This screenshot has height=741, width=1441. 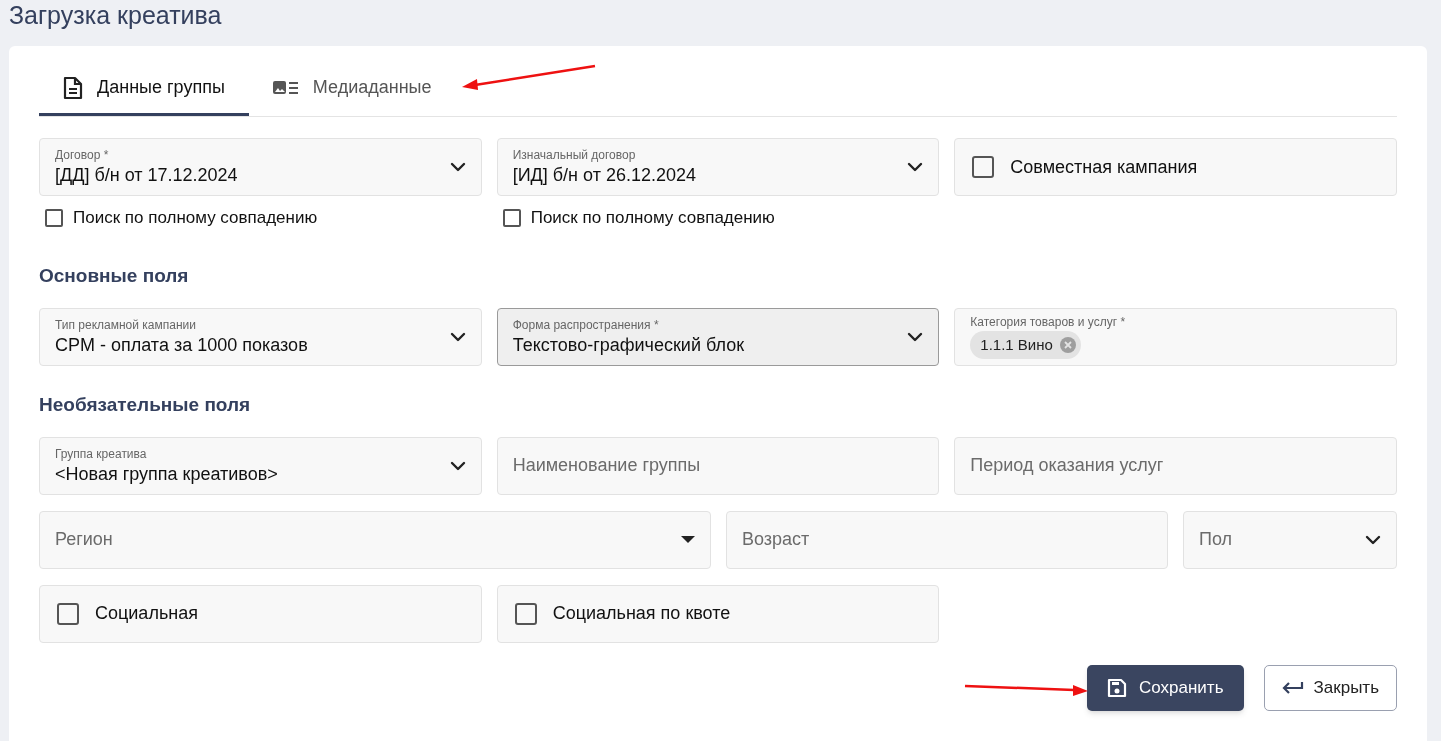 I want to click on chip: 1.1.1 Вино, so click(x=1025, y=345).